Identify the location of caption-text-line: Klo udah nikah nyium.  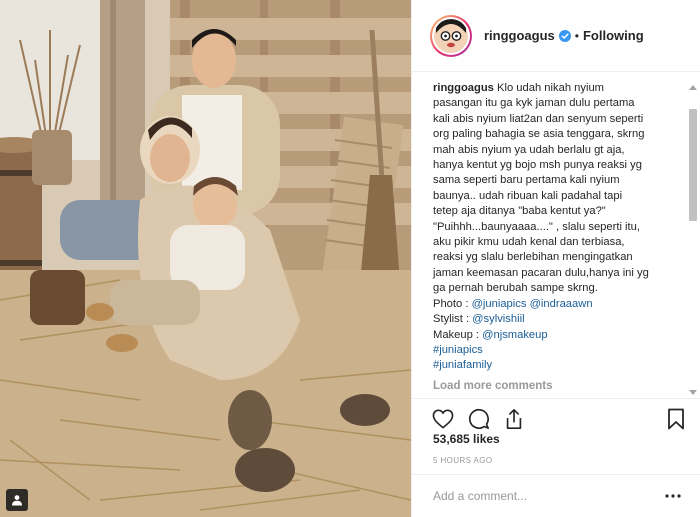
(551, 88).